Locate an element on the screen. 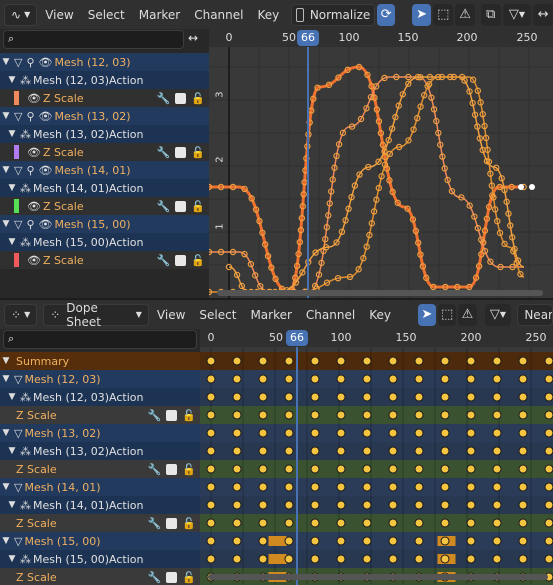 The image size is (553, 585). refresh-normalize-icon: ⟳ is located at coordinates (386, 14).